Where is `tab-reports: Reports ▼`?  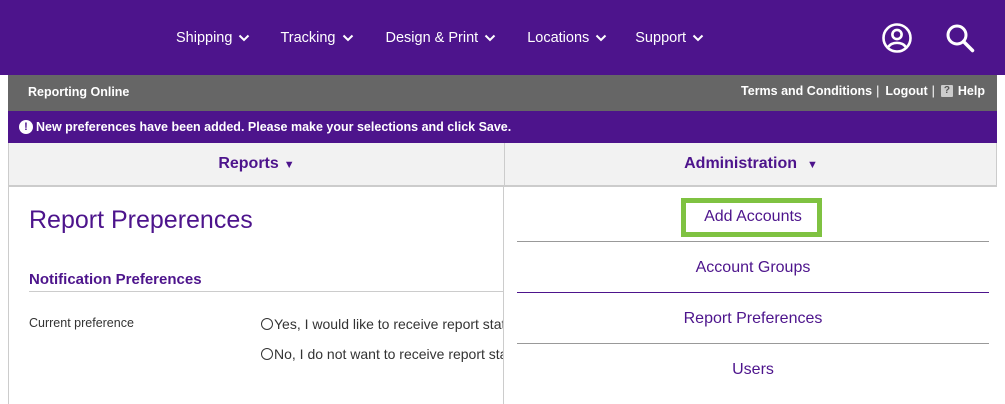
tab-reports: Reports ▼ is located at coordinates (256, 164).